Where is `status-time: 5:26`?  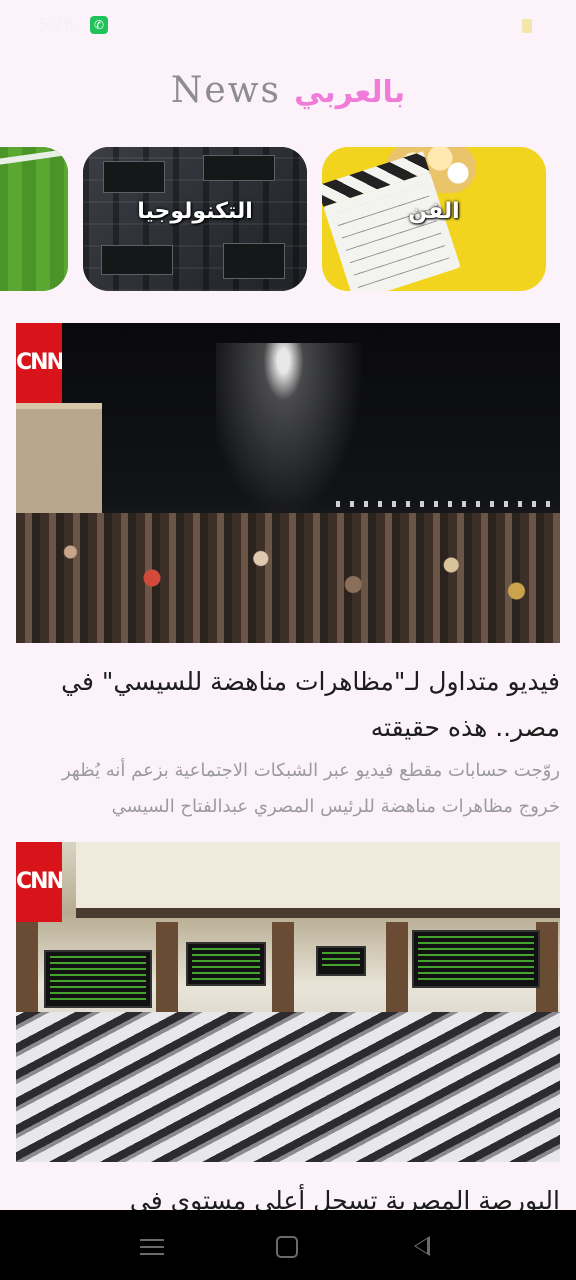
status-time: 5:26 is located at coordinates (56, 24).